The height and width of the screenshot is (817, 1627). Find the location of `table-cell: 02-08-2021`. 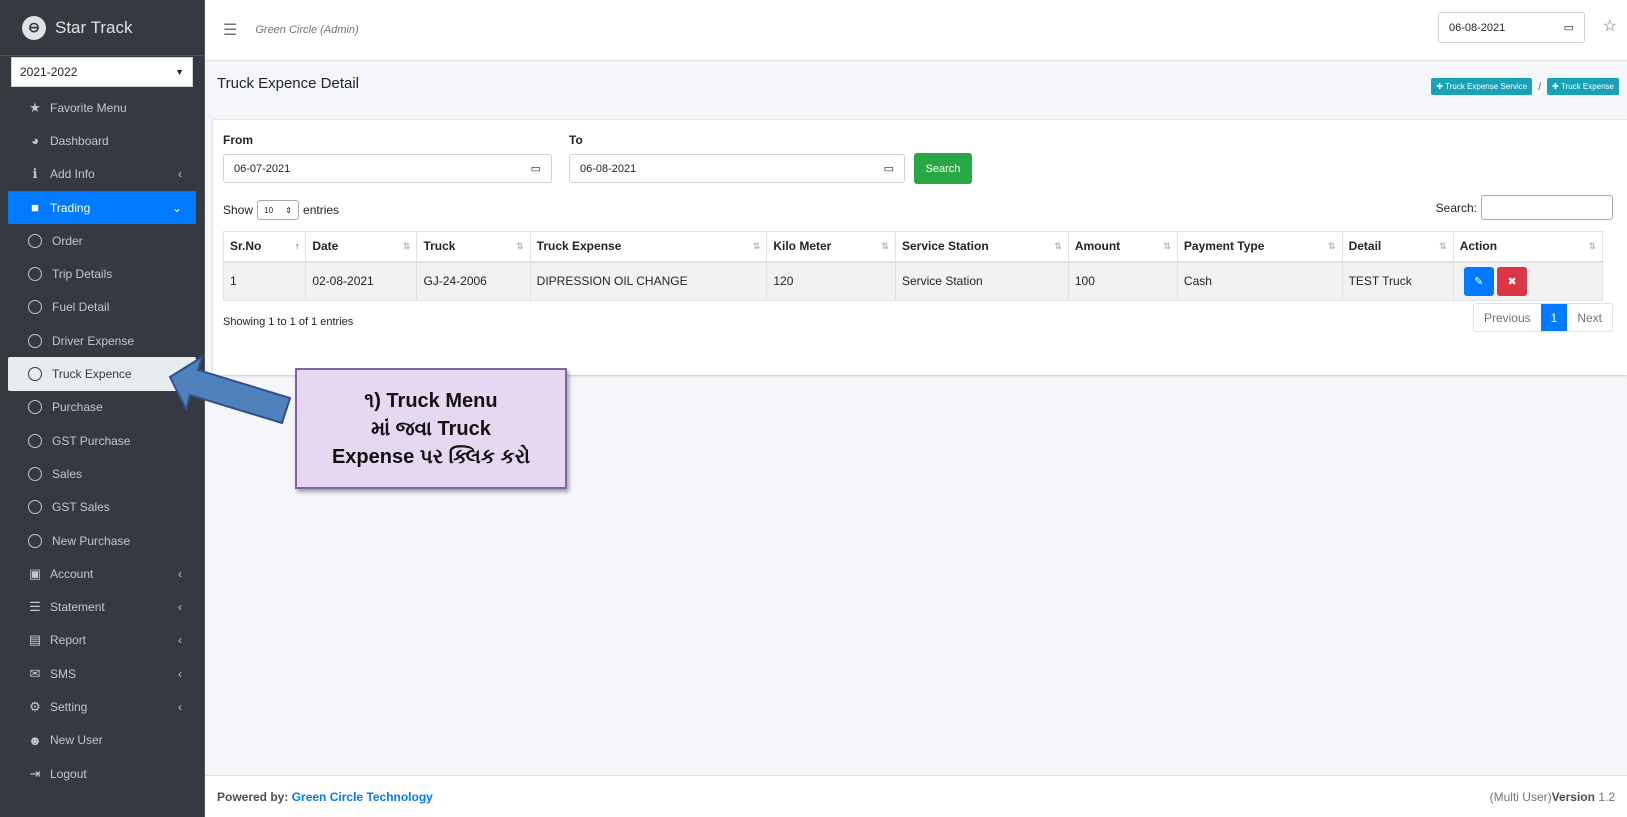

table-cell: 02-08-2021 is located at coordinates (361, 281).